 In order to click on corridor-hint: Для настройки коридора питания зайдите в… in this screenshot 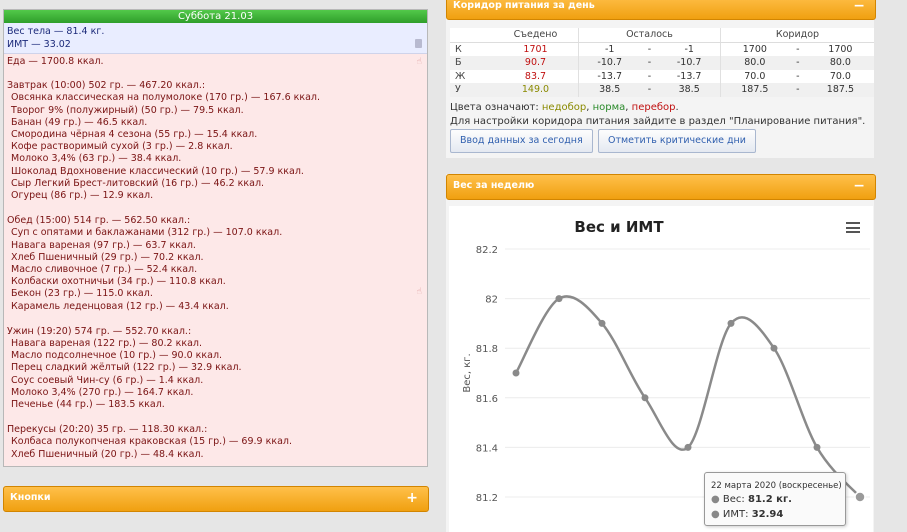, I will do `click(658, 121)`.